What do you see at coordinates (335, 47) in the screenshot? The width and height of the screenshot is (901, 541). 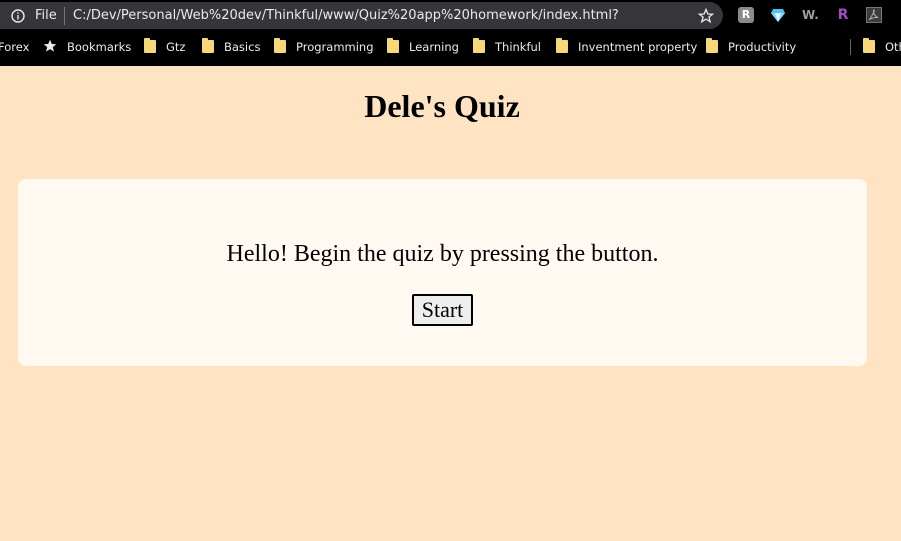 I see `bookmark-programming: Programming` at bounding box center [335, 47].